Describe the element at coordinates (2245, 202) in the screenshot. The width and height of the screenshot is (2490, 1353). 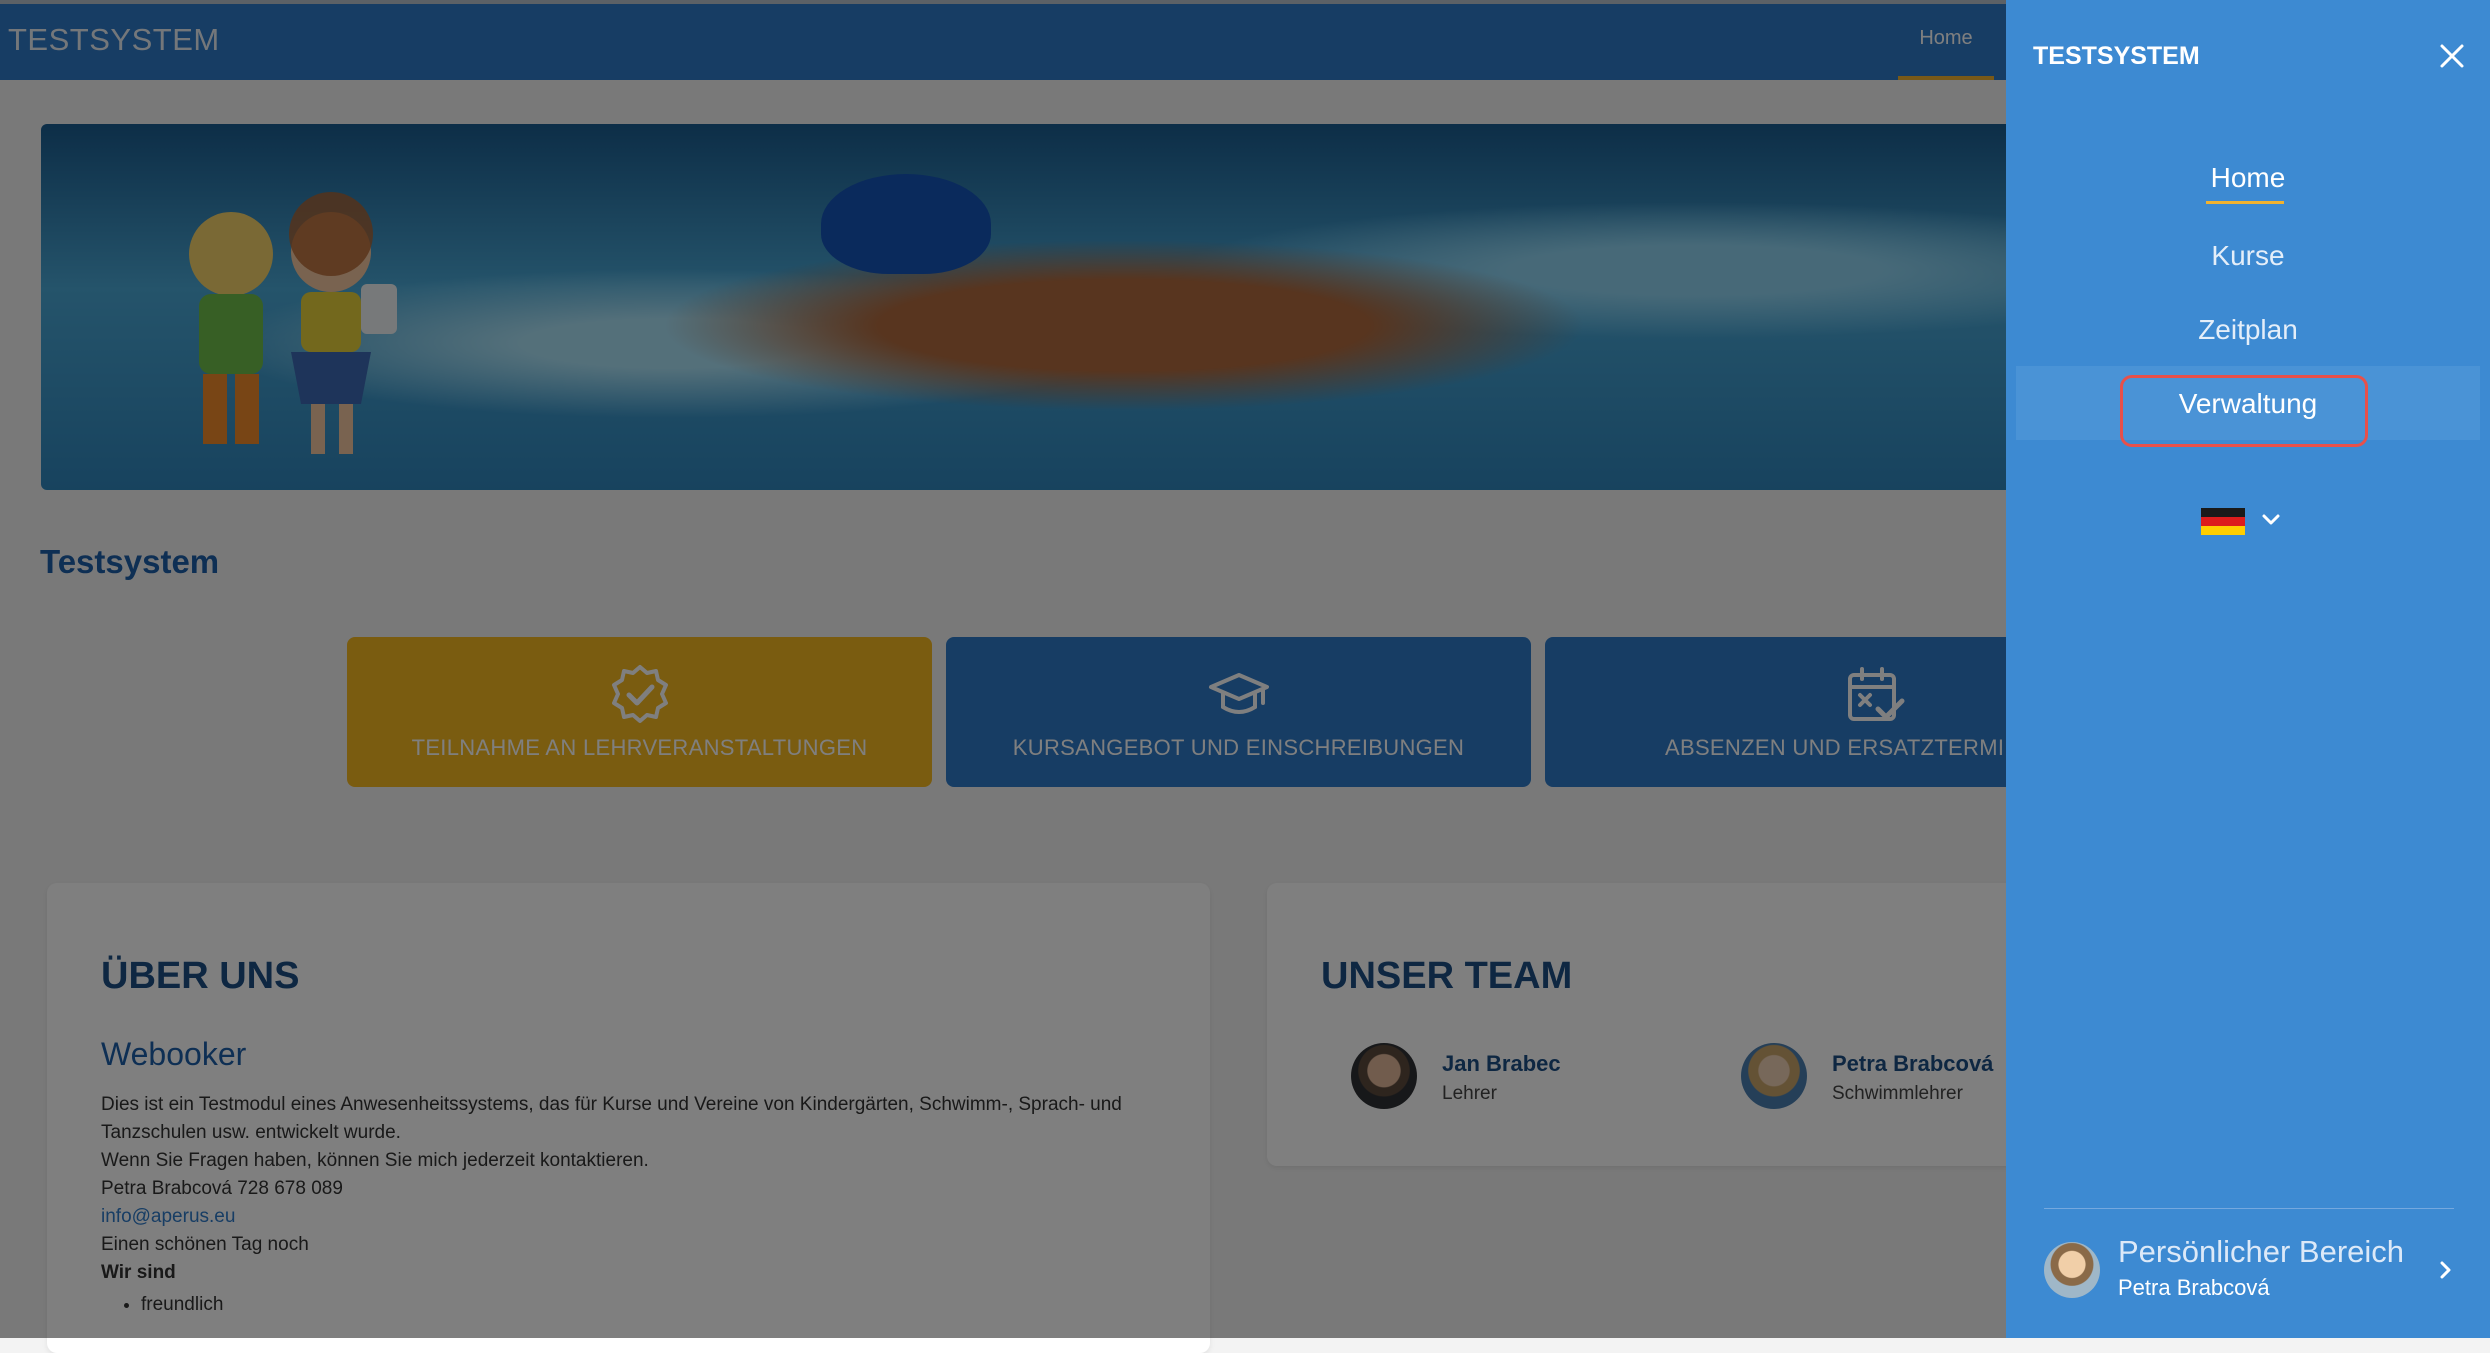
I see `drawer-active-indicator` at that location.